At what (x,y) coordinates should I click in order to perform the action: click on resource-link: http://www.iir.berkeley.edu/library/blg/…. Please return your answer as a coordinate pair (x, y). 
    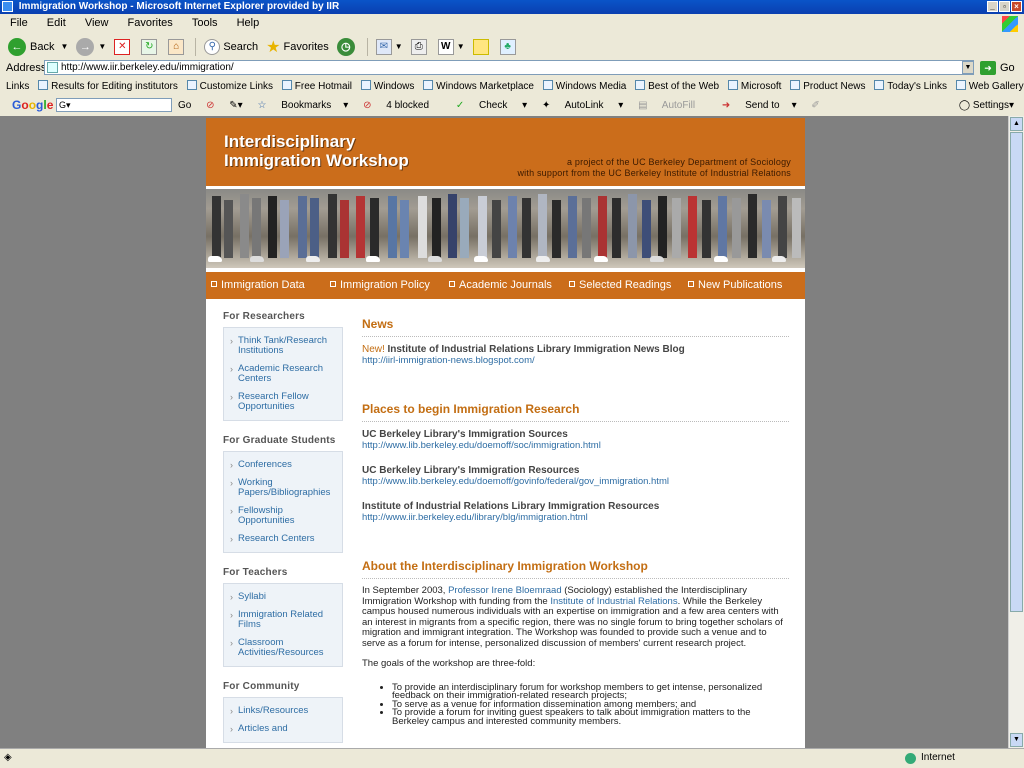
    Looking at the image, I should click on (575, 517).